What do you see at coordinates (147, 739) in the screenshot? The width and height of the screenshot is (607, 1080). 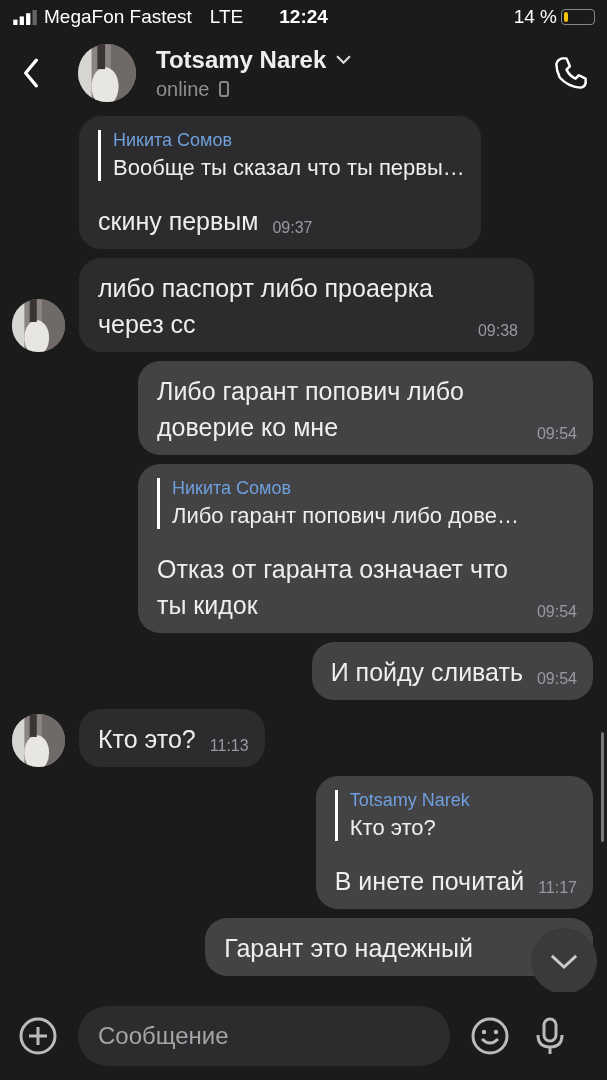 I see `message-text: Кто это?` at bounding box center [147, 739].